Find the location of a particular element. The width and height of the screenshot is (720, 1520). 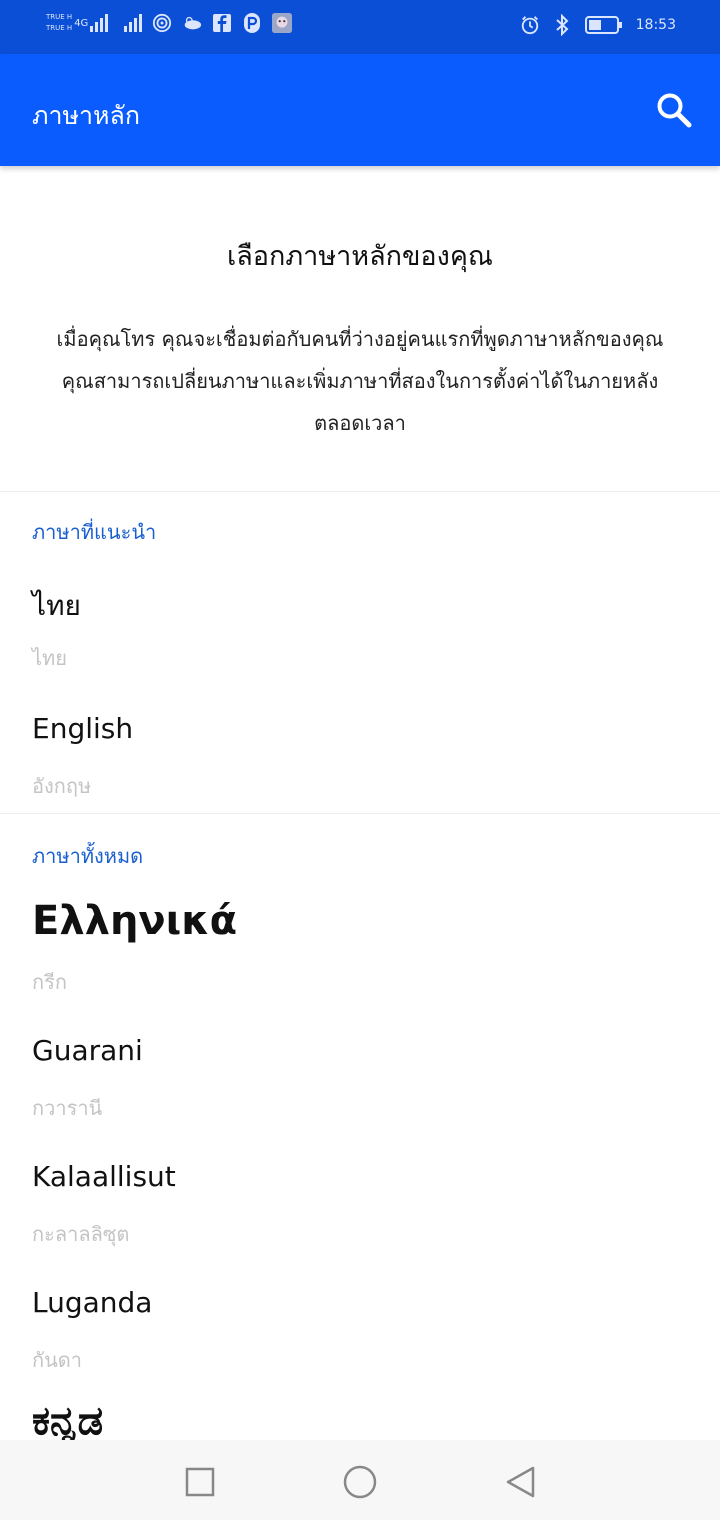

network-type: 4G is located at coordinates (81, 23).